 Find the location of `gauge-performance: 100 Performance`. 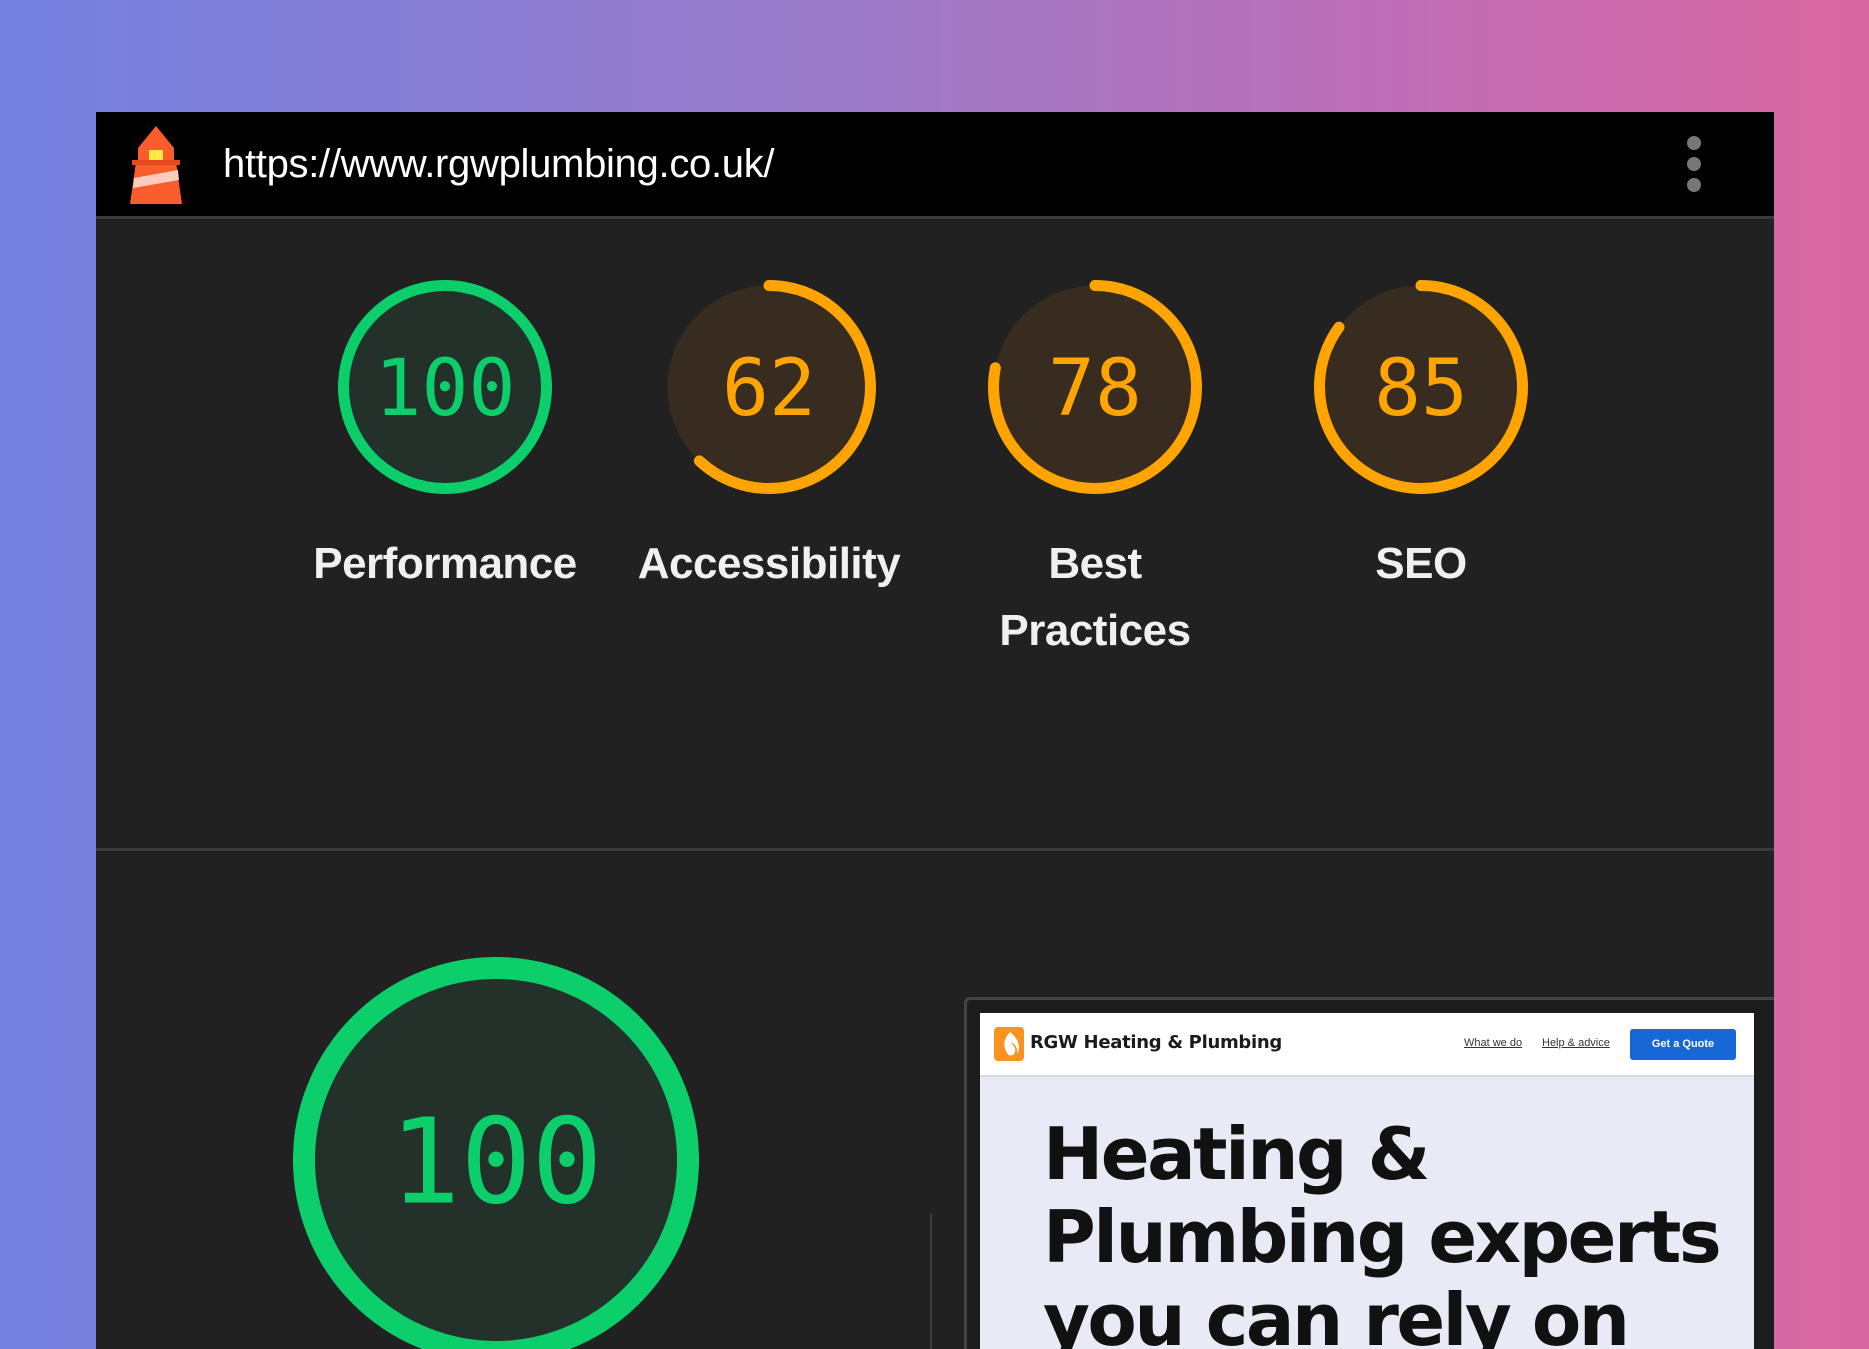

gauge-performance: 100 Performance is located at coordinates (445, 437).